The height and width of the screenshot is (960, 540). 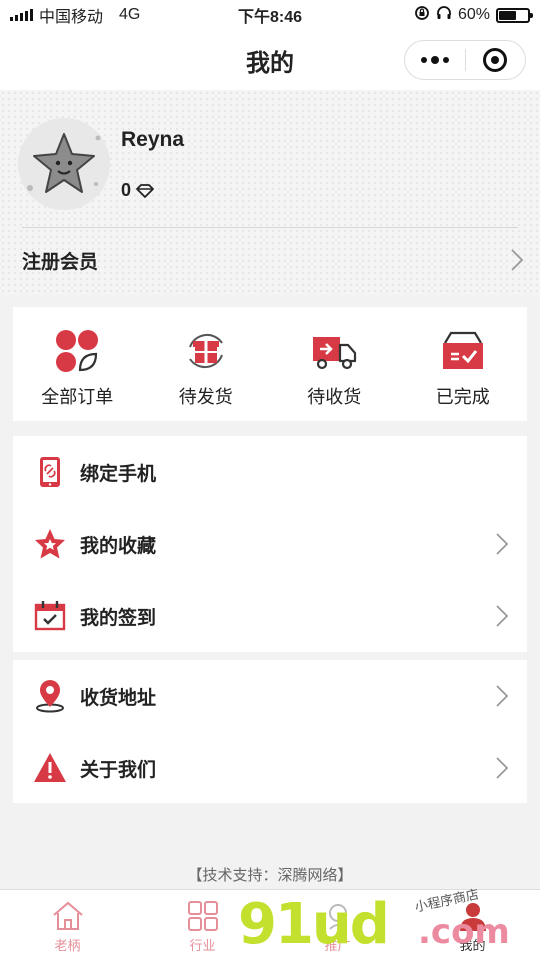 What do you see at coordinates (118, 698) in the screenshot?
I see `menu-address-label: 收货地址` at bounding box center [118, 698].